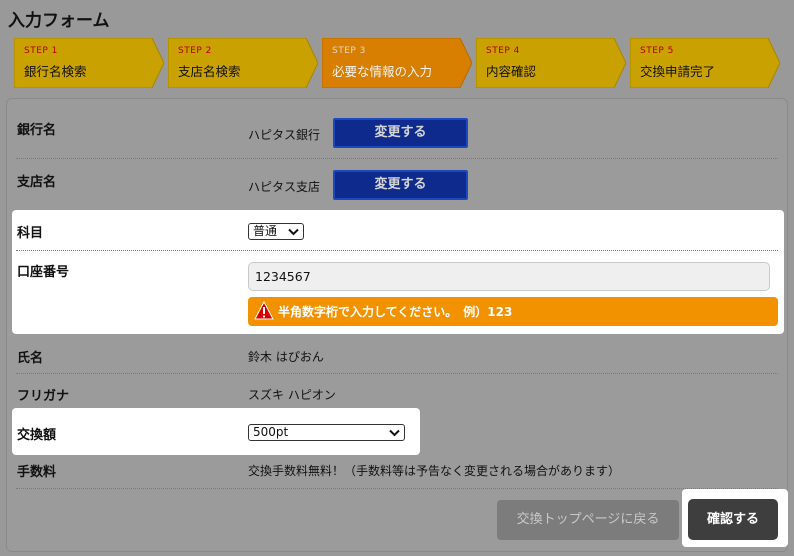  I want to click on step-5: STEP 5 交換申請完了, so click(705, 63).